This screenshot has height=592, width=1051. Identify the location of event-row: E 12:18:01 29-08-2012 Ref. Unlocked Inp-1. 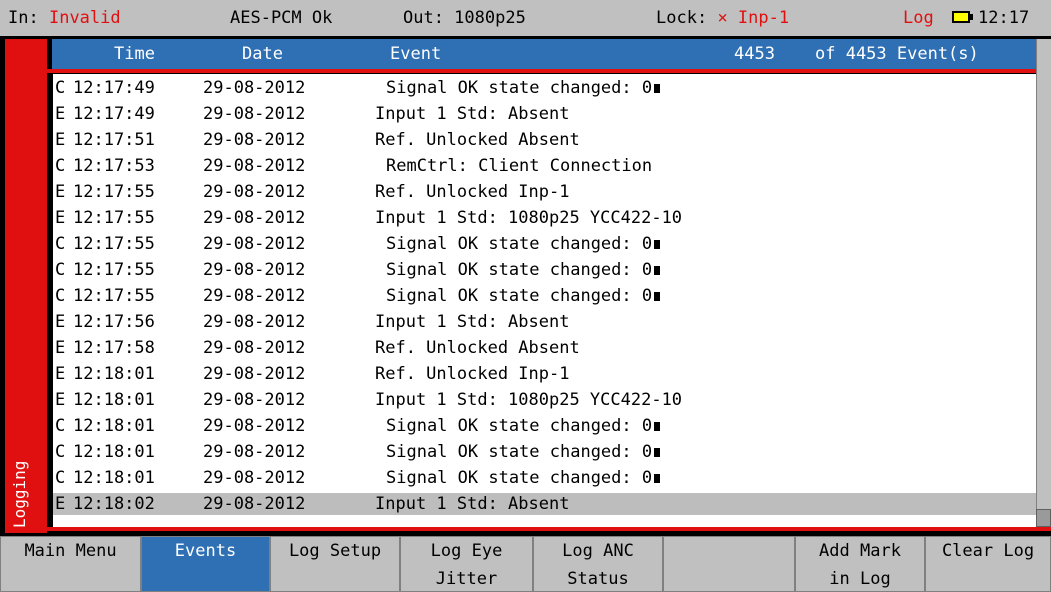
(544, 374).